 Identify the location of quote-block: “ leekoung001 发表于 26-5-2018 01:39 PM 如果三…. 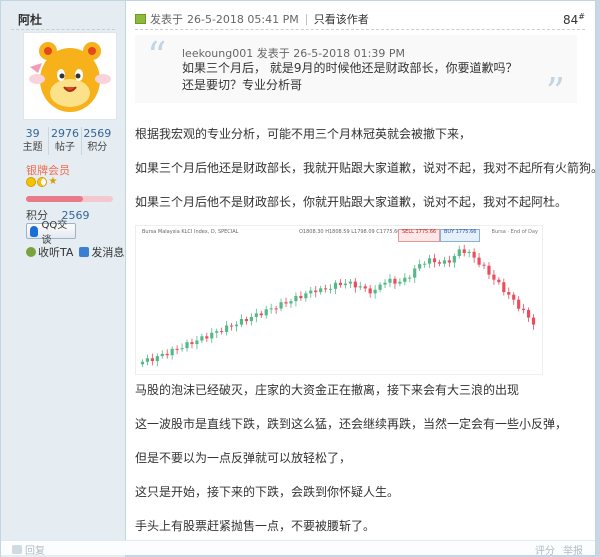
(356, 72).